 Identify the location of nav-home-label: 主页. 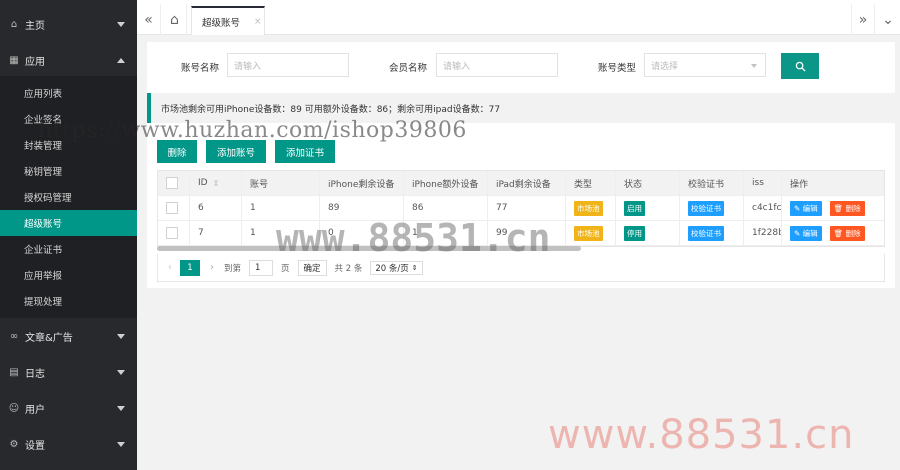
(35, 26).